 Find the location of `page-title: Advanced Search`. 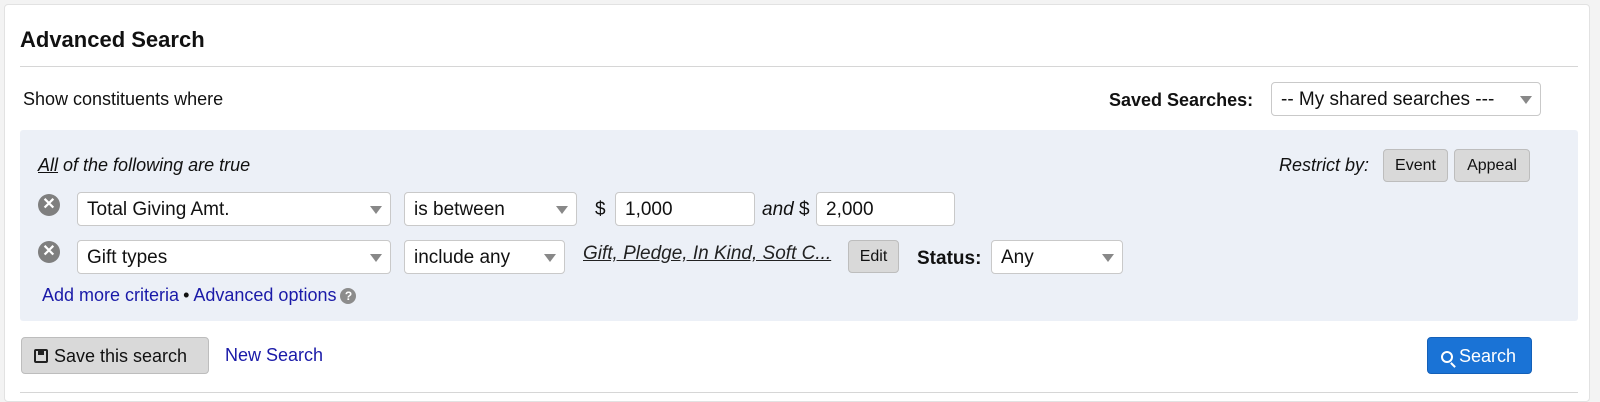

page-title: Advanced Search is located at coordinates (112, 39).